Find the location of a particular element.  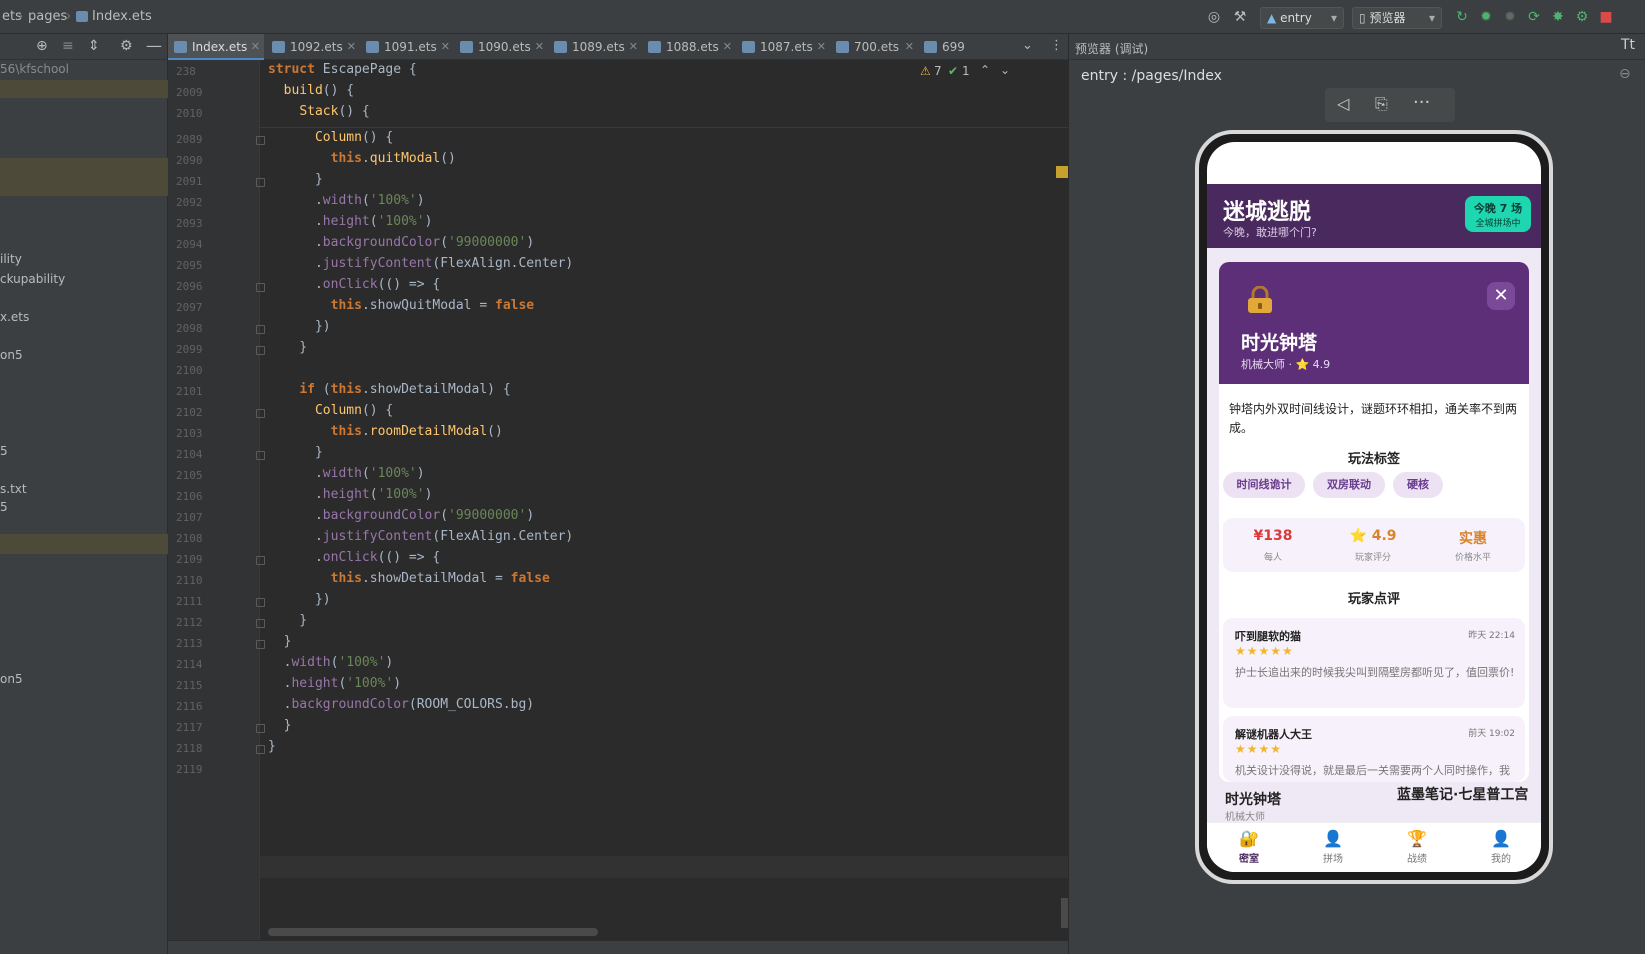

rerun-icon: ↻ is located at coordinates (1462, 17).